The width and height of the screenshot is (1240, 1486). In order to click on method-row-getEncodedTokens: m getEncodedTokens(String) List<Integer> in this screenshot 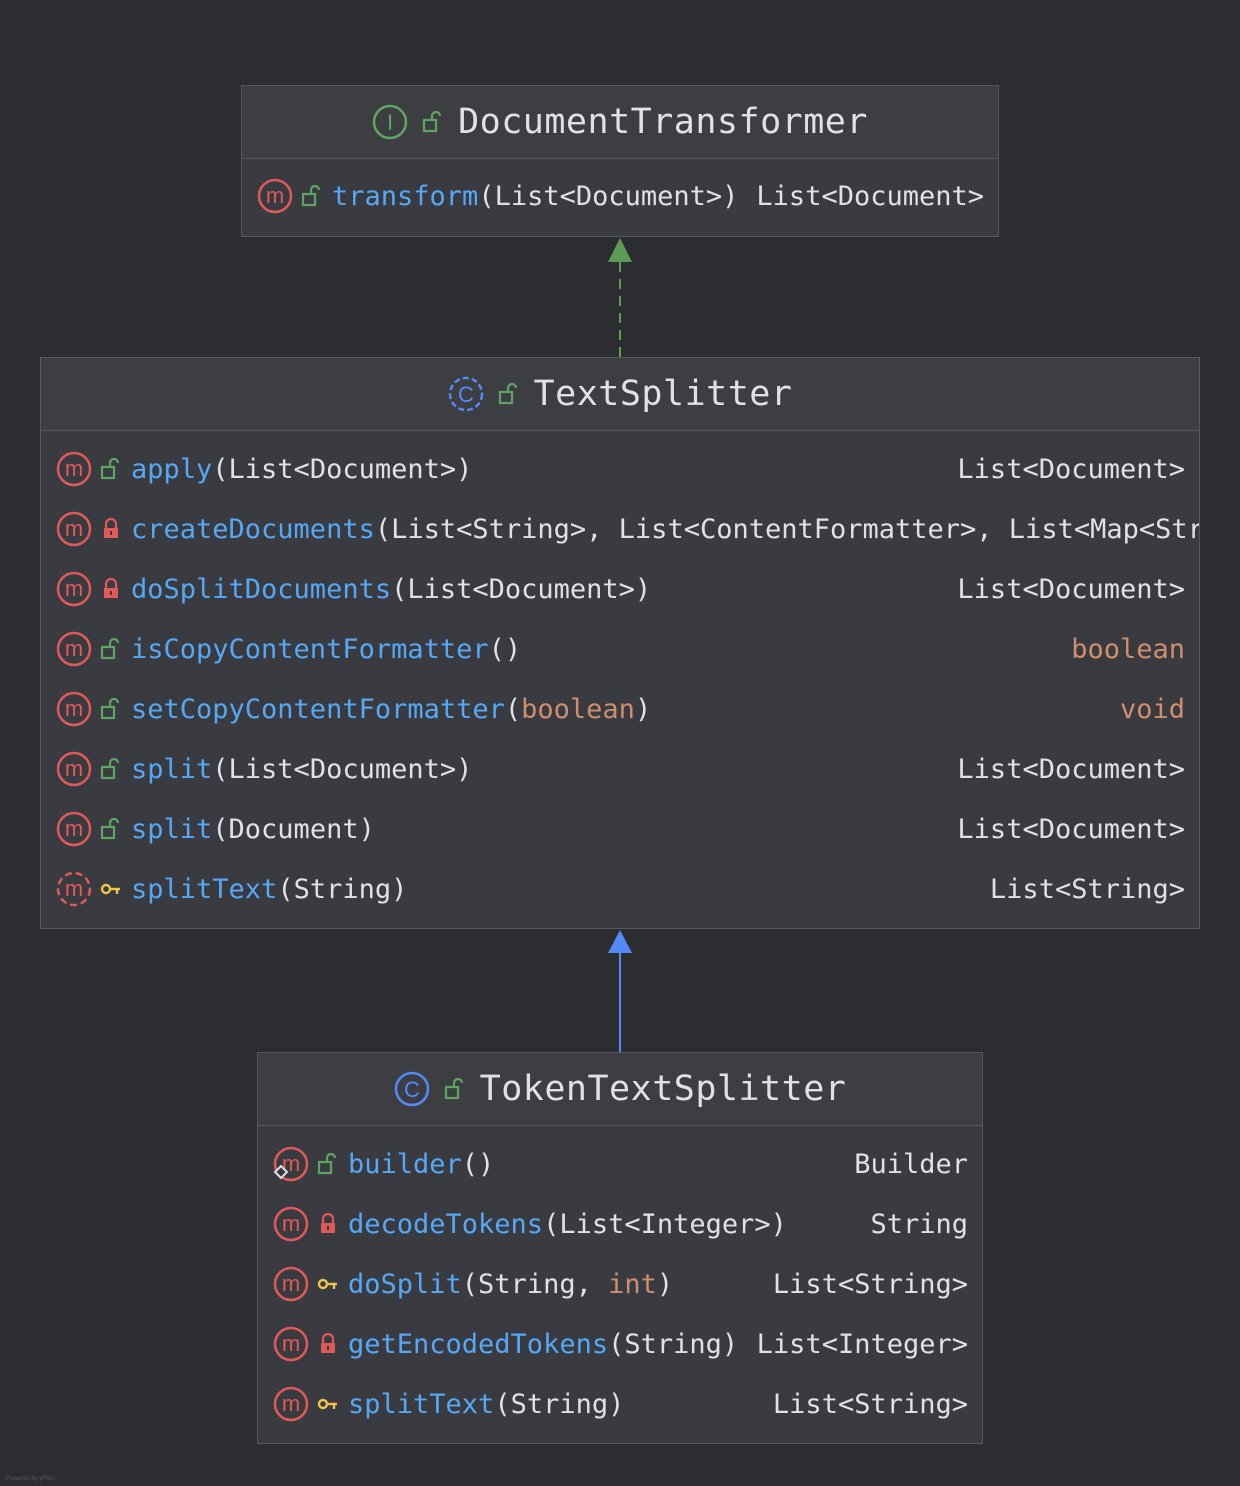, I will do `click(620, 1344)`.